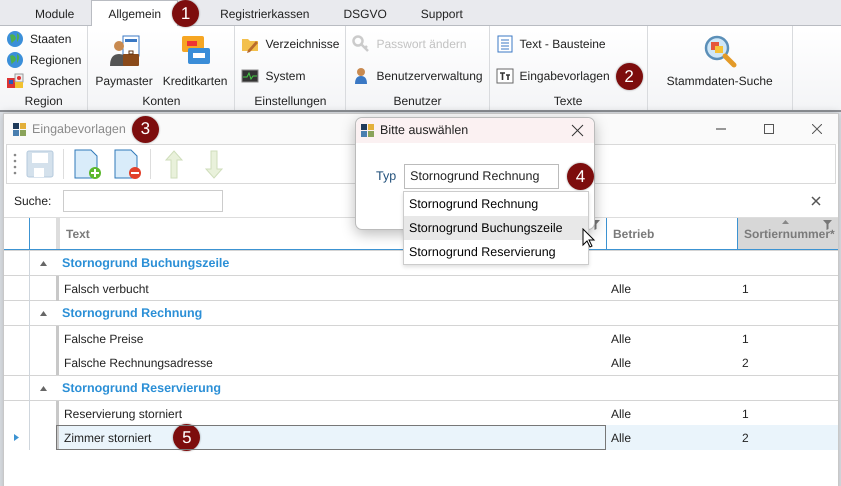  Describe the element at coordinates (123, 413) in the screenshot. I see `table-cell: Reservierung storniert` at that location.